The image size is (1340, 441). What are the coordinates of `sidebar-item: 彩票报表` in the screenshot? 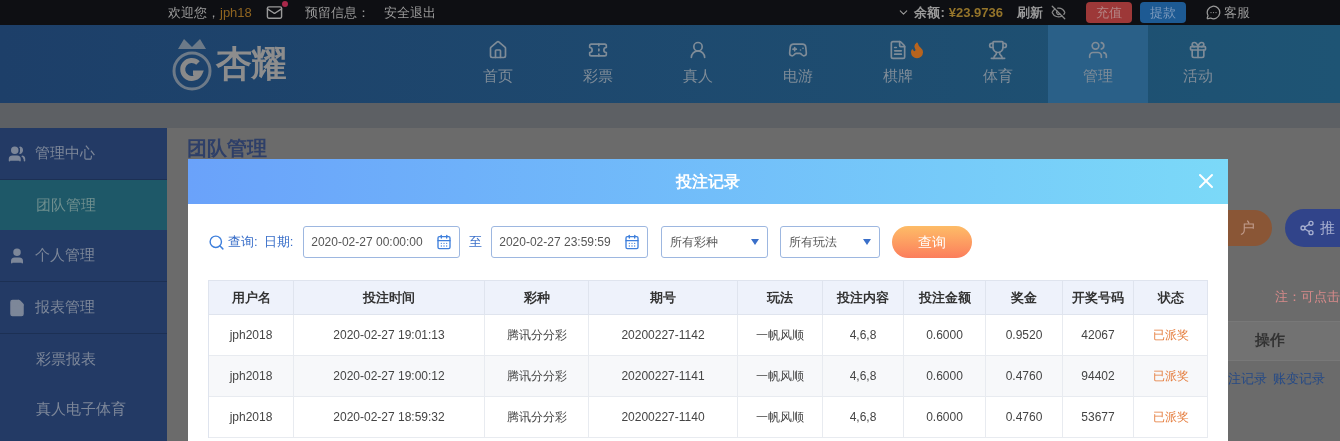 It's located at (83, 359).